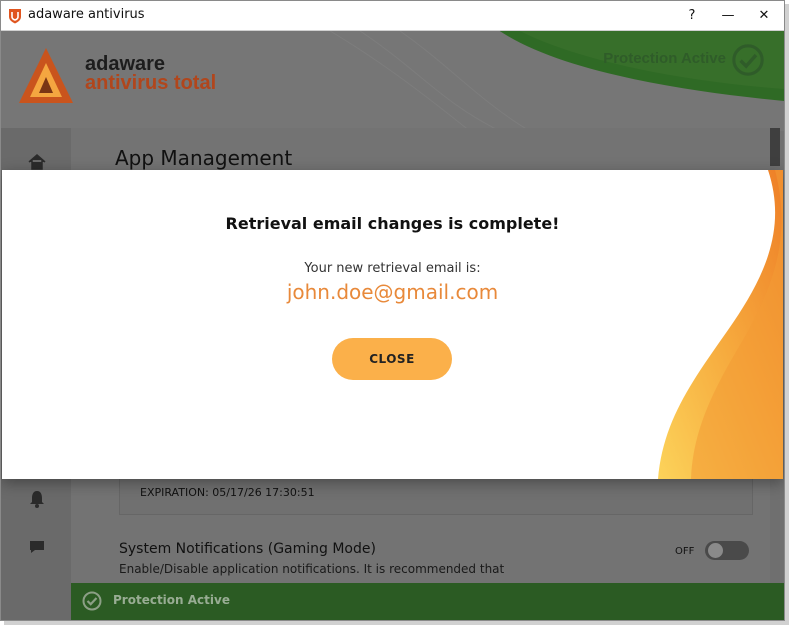  What do you see at coordinates (392, 223) in the screenshot?
I see `modal-heading: Retrieval email changes is complete!` at bounding box center [392, 223].